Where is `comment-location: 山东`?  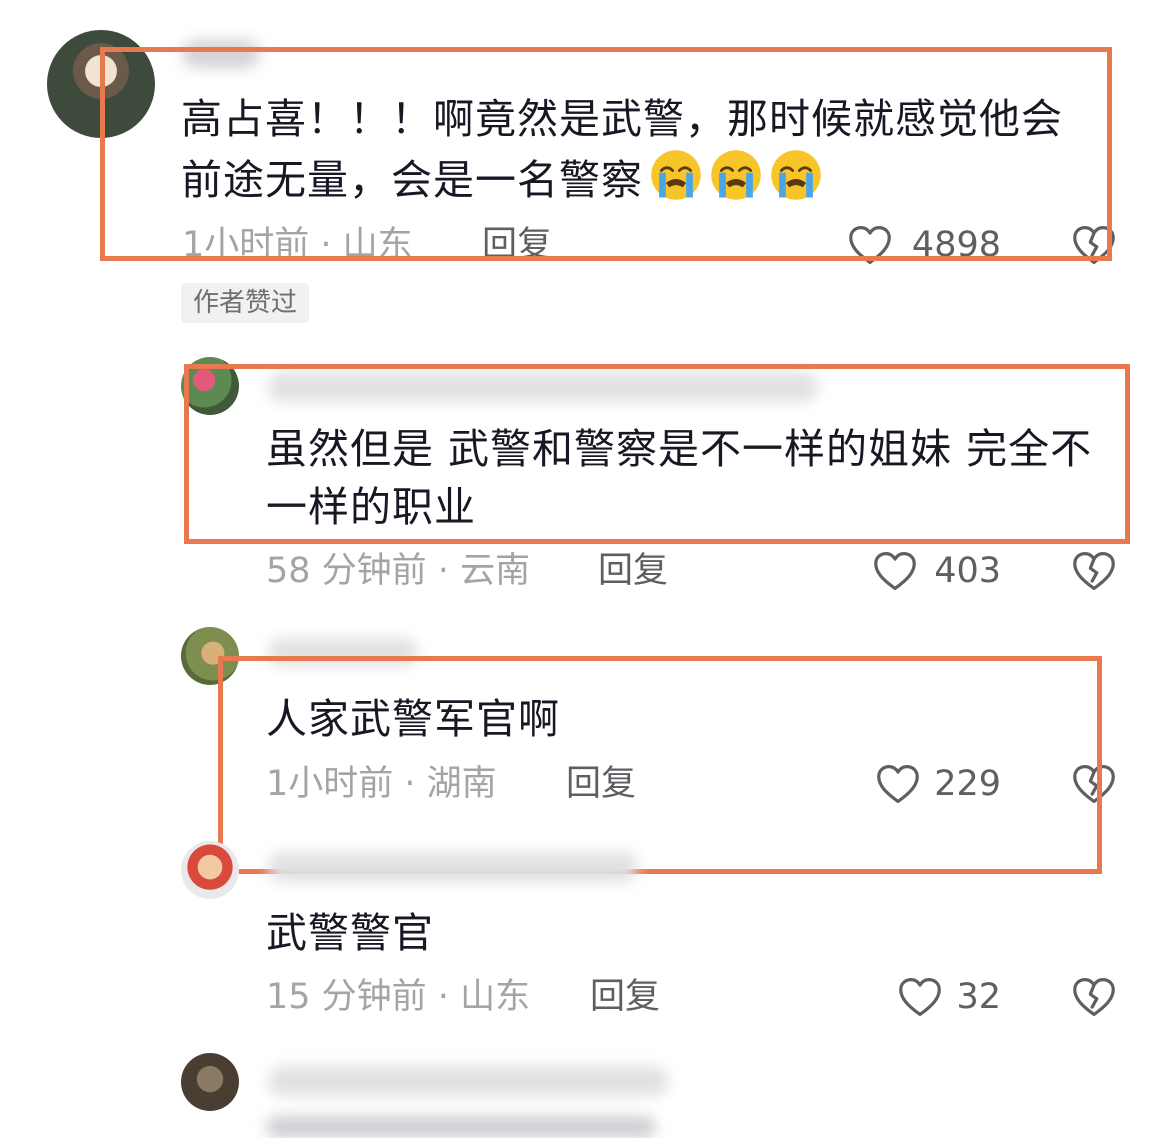
comment-location: 山东 is located at coordinates (495, 997).